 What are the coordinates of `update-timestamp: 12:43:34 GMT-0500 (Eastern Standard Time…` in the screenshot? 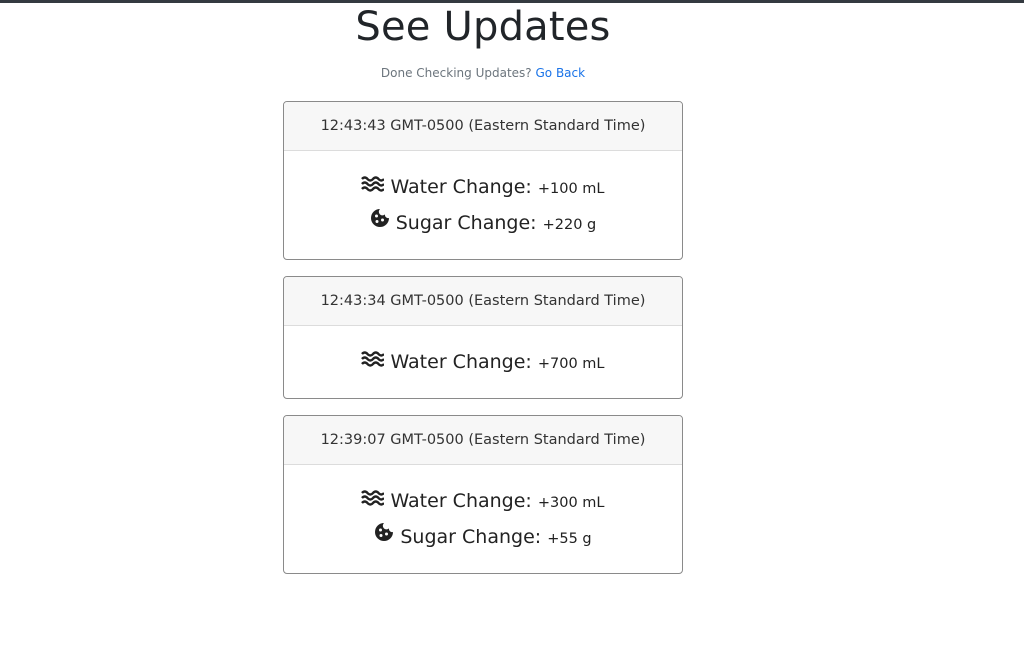 It's located at (483, 301).